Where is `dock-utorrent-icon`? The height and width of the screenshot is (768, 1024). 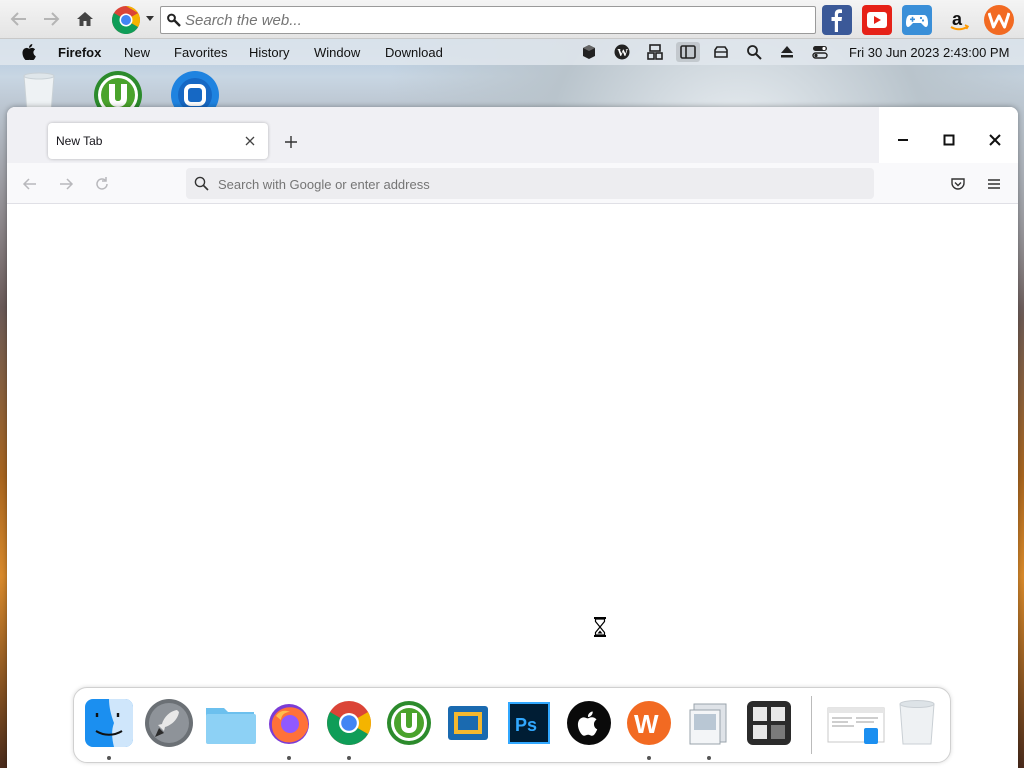 dock-utorrent-icon is located at coordinates (409, 723).